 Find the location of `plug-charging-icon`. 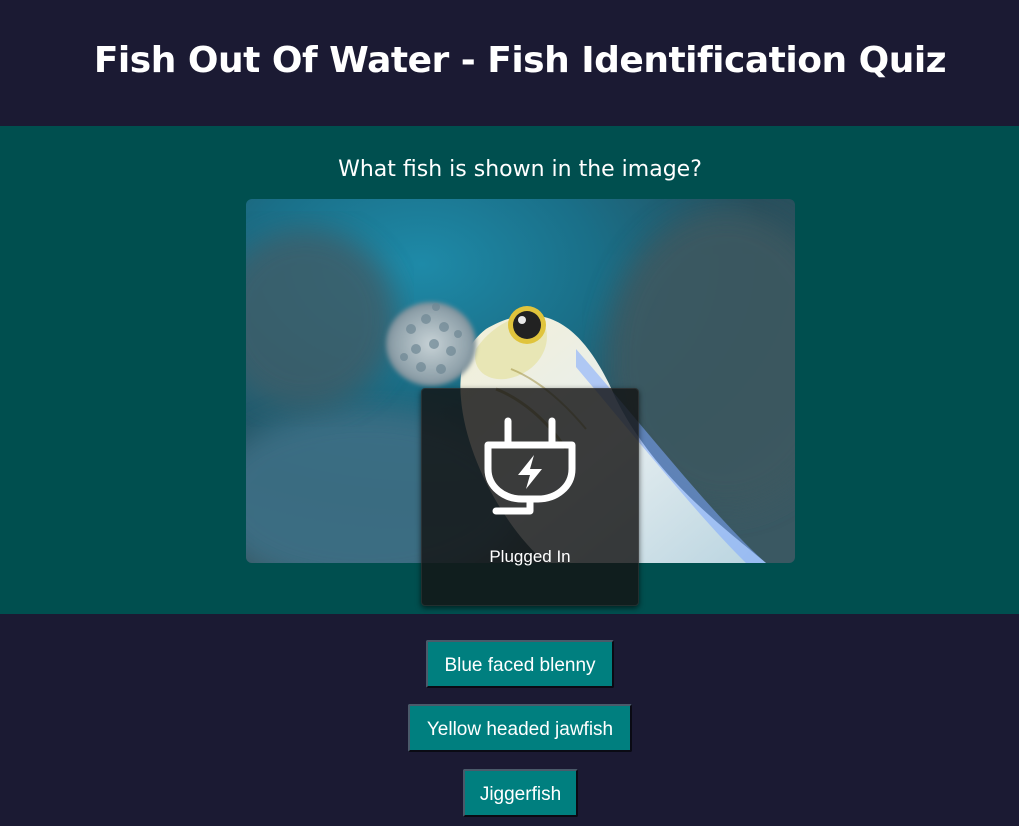

plug-charging-icon is located at coordinates (530, 469).